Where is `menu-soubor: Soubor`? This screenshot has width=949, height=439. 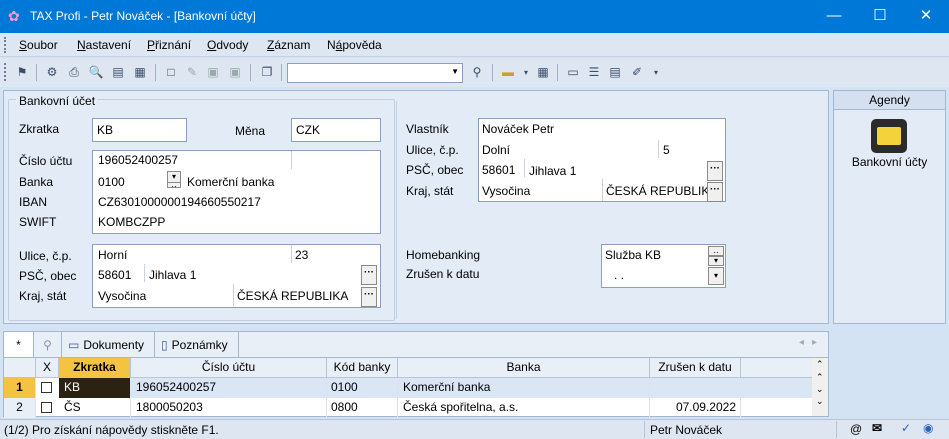 menu-soubor: Soubor is located at coordinates (38, 45).